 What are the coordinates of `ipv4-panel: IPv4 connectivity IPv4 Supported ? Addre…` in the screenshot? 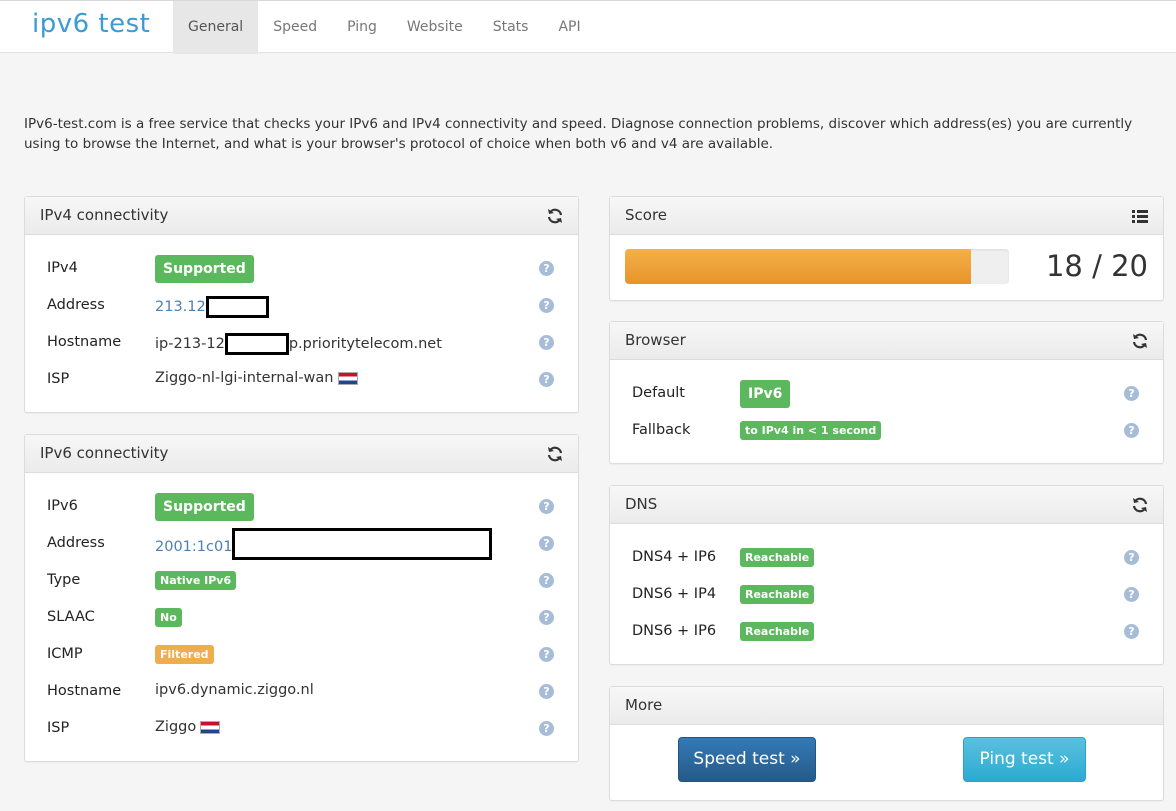 It's located at (301, 304).